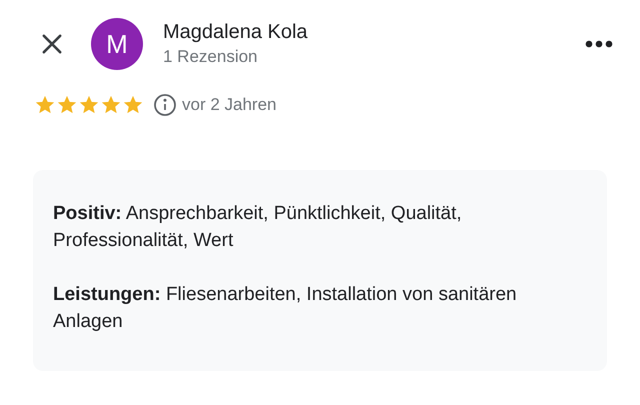 This screenshot has width=640, height=405. I want to click on detail-text: Positiv: Ansprechbarkeit, Pünktlichkeit, Qualität, Professionalität, Wert, so click(258, 227).